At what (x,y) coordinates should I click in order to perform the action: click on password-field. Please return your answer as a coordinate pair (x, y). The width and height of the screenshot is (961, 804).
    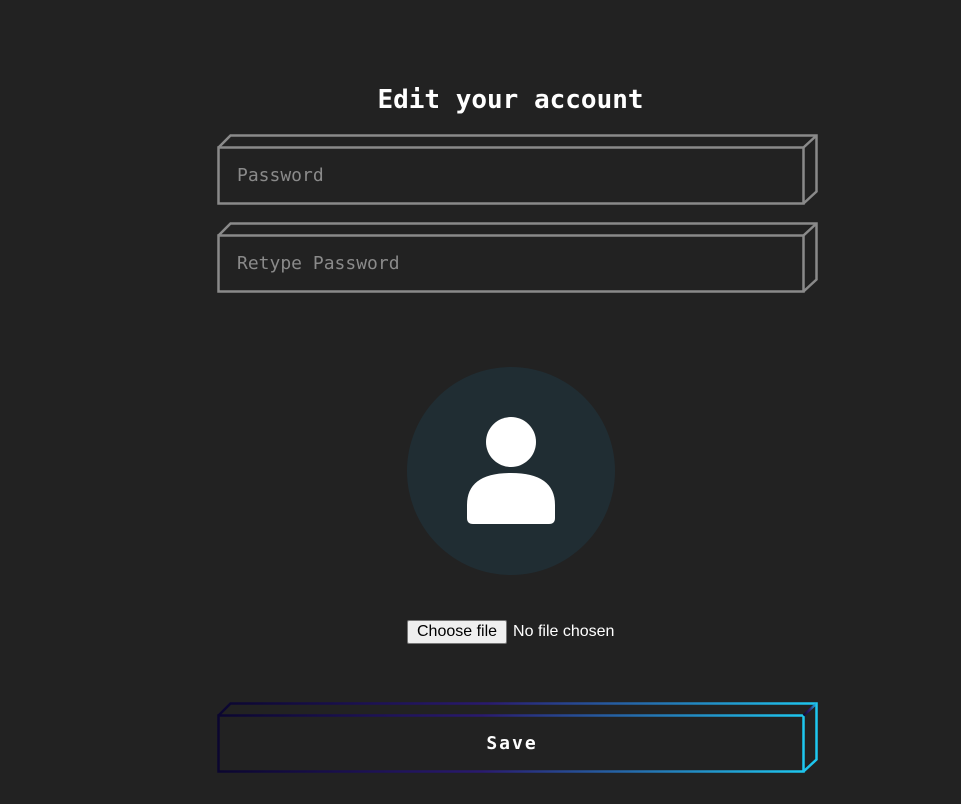
    Looking at the image, I should click on (518, 170).